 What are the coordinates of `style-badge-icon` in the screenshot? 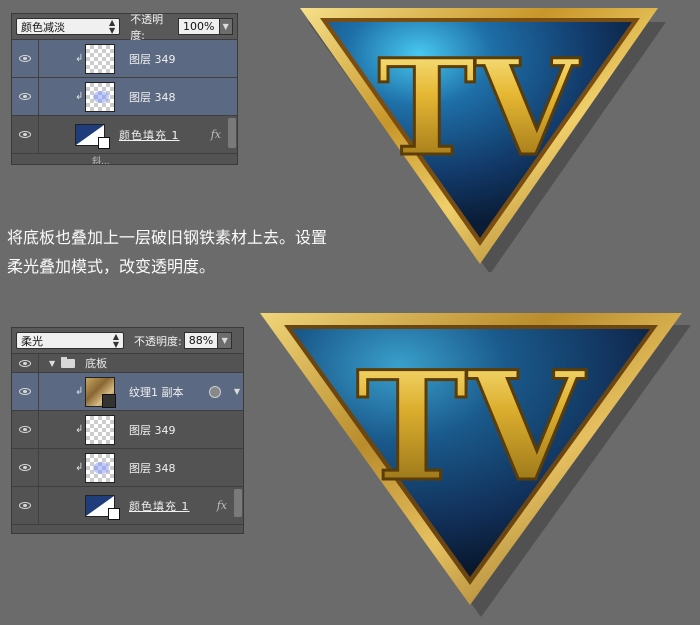 It's located at (215, 391).